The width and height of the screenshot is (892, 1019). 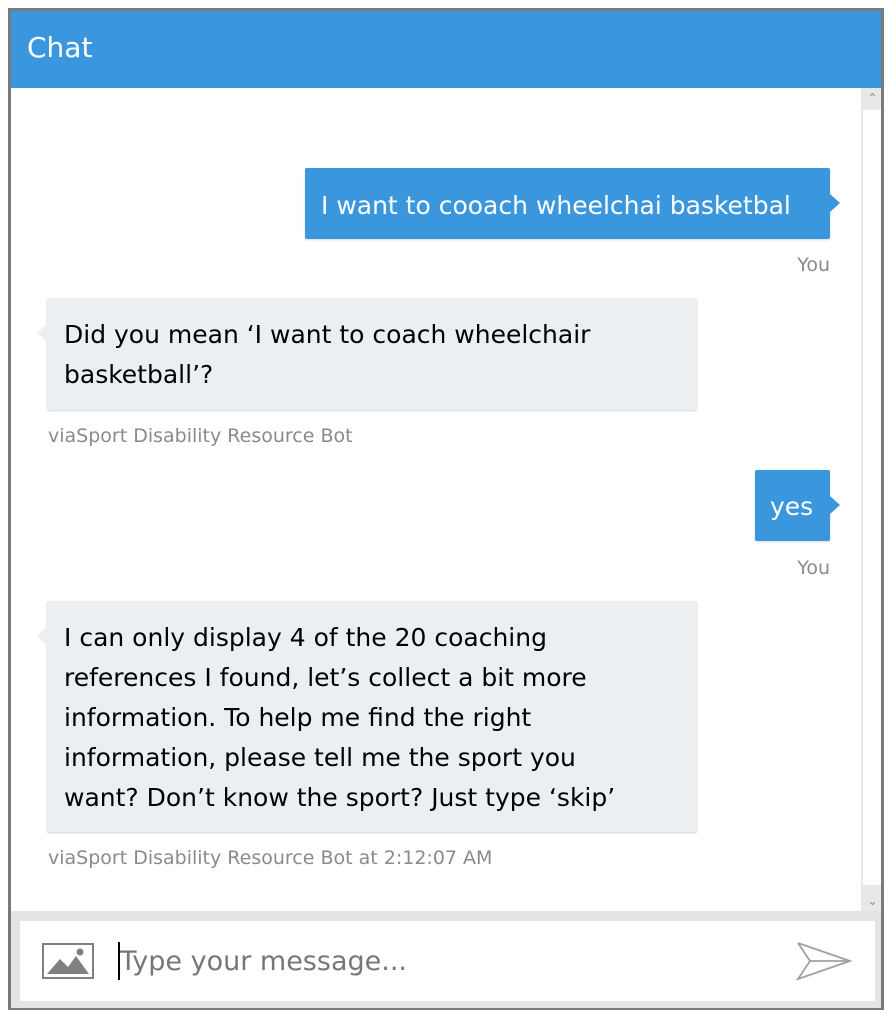 I want to click on user-message-text: I want to cooach wheelchai basketbal, so click(x=556, y=205).